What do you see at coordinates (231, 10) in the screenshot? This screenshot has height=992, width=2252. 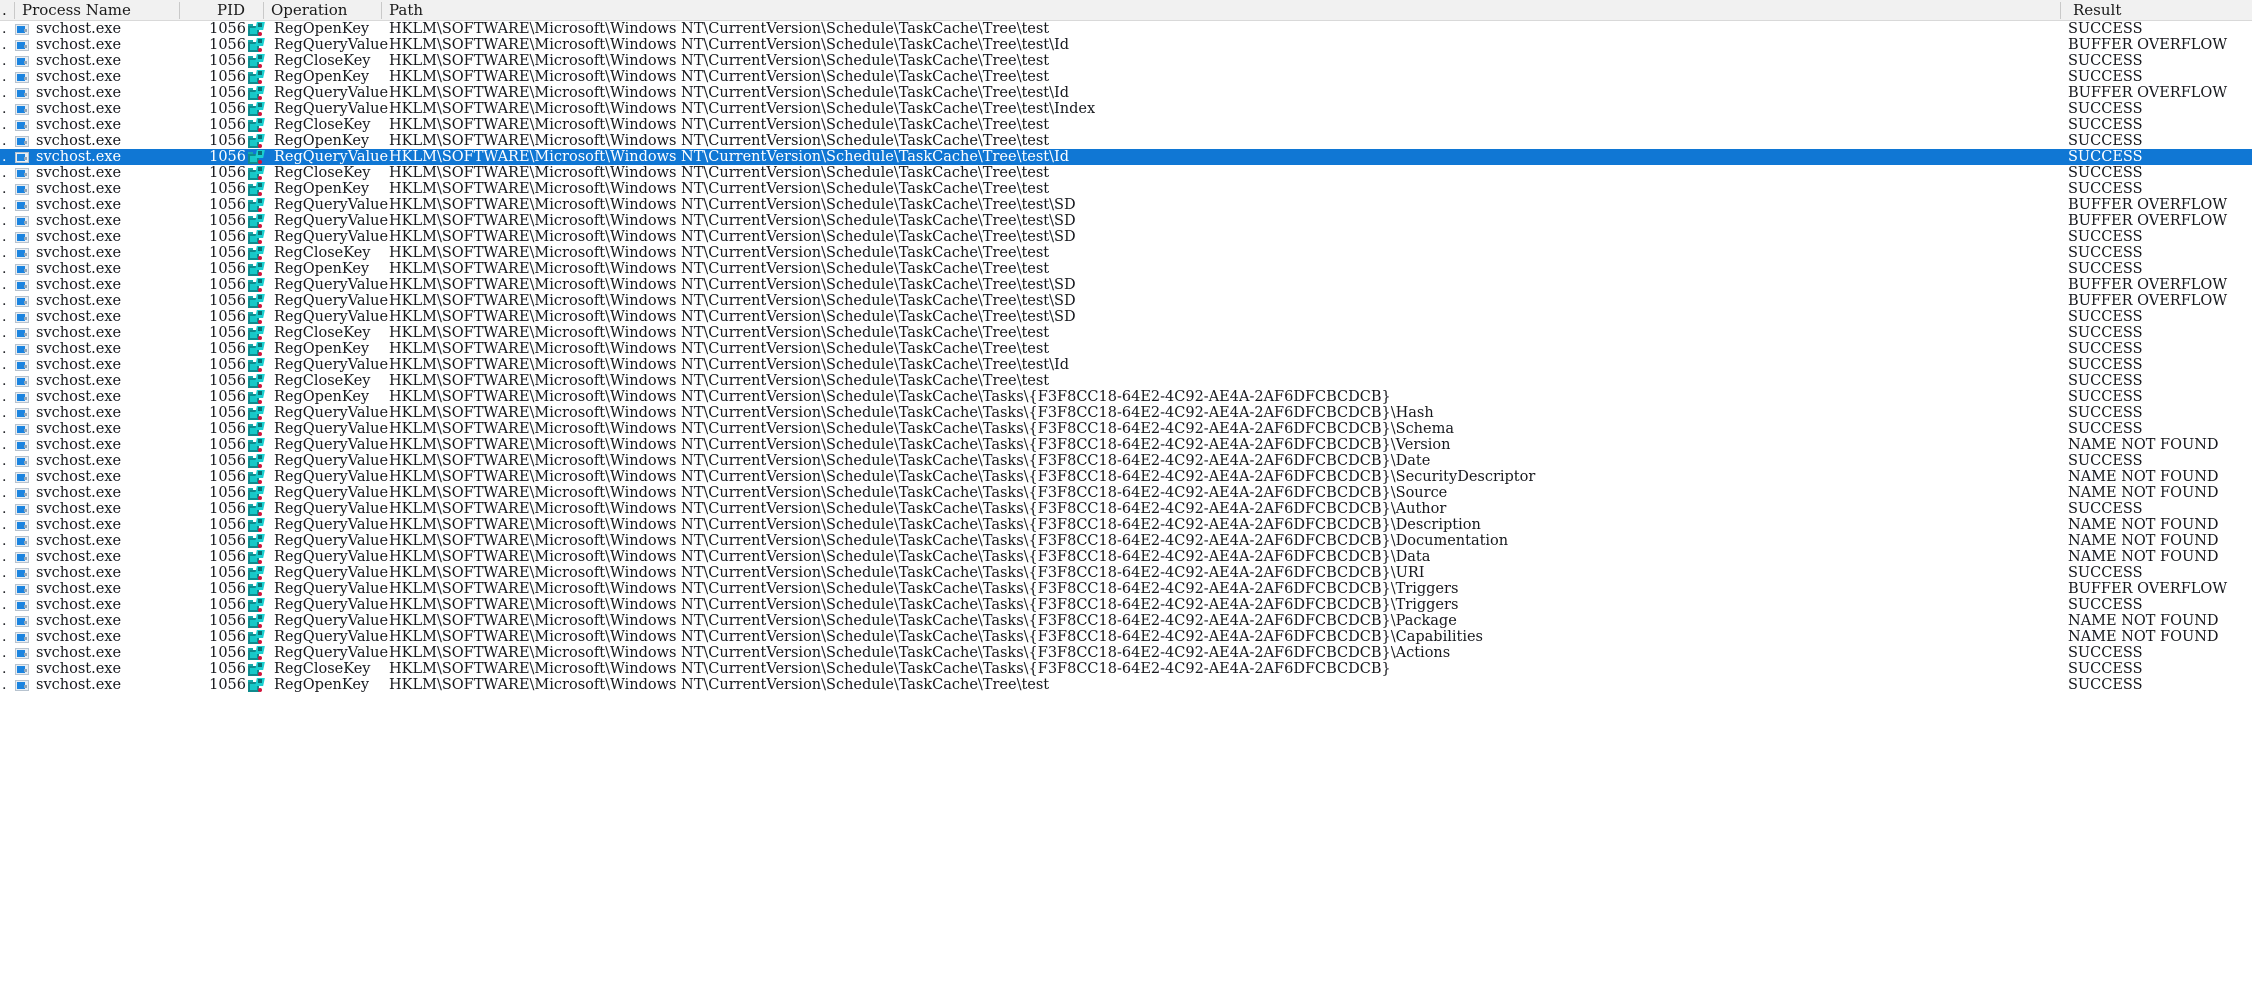 I see `column-header-pid: PID` at bounding box center [231, 10].